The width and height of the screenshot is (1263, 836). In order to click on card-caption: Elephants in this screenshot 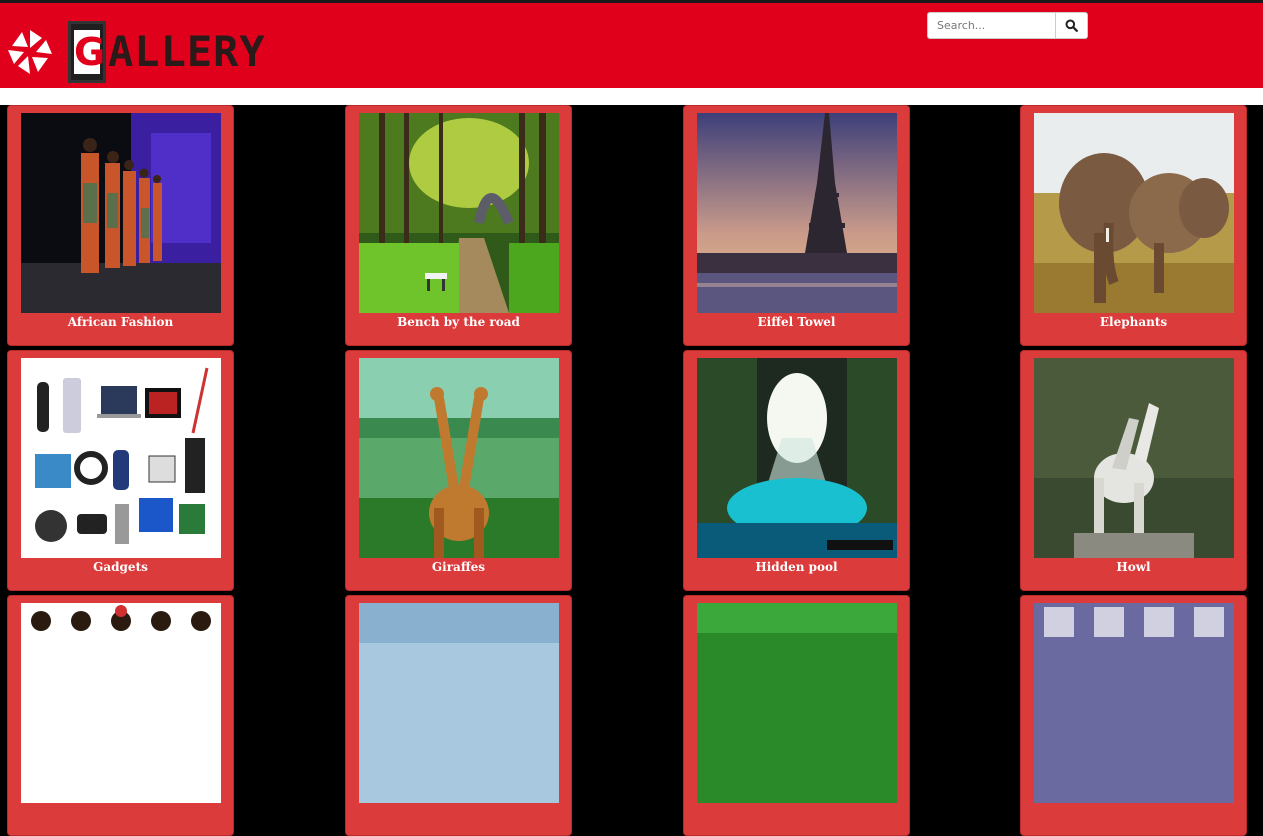, I will do `click(1133, 322)`.